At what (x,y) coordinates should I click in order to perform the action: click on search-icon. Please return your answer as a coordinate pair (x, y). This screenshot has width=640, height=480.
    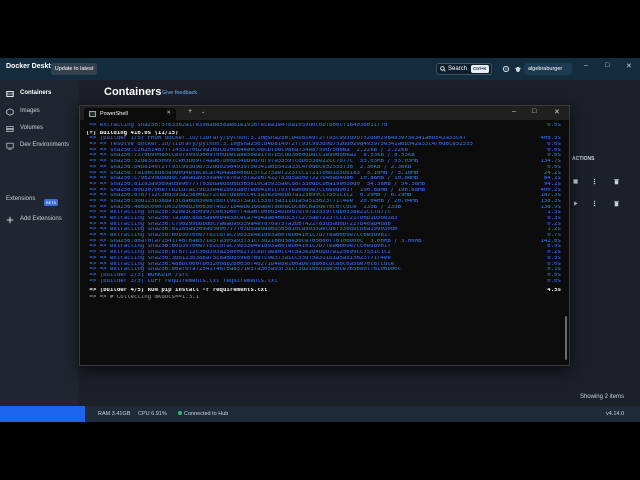
    Looking at the image, I should click on (443, 69).